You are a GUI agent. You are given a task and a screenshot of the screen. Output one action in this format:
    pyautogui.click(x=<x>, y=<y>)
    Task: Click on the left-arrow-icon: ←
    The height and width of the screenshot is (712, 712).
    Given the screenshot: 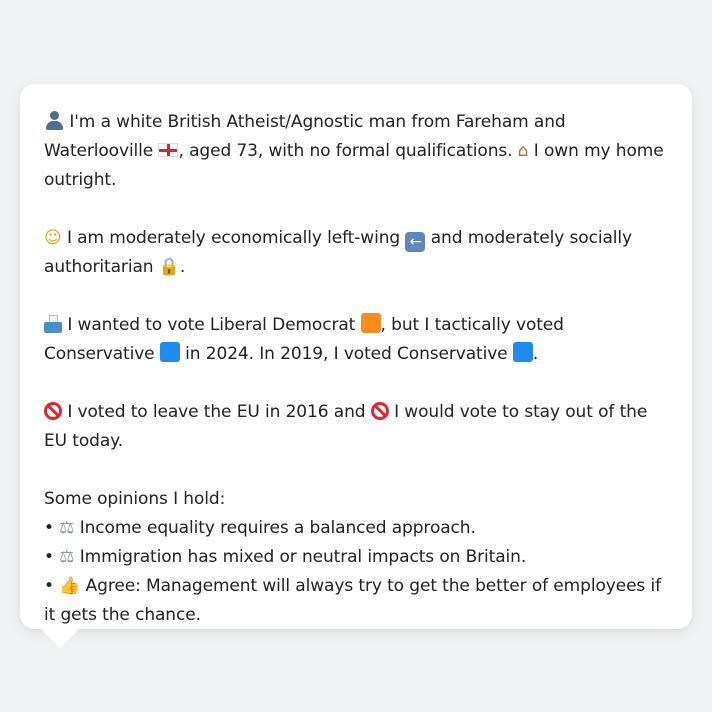 What is the action you would take?
    pyautogui.click(x=415, y=242)
    